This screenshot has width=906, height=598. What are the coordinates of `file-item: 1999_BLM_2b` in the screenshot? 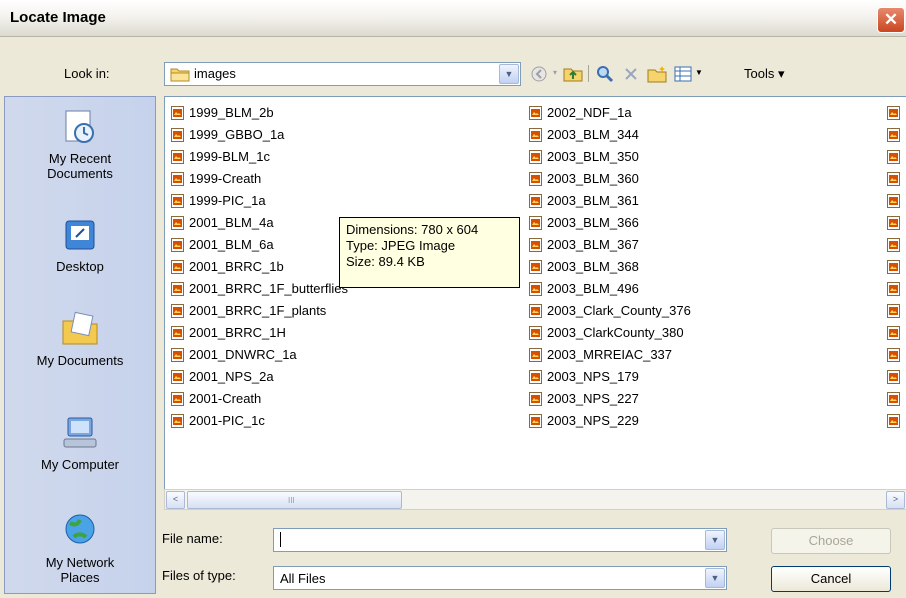 It's located at (258, 113).